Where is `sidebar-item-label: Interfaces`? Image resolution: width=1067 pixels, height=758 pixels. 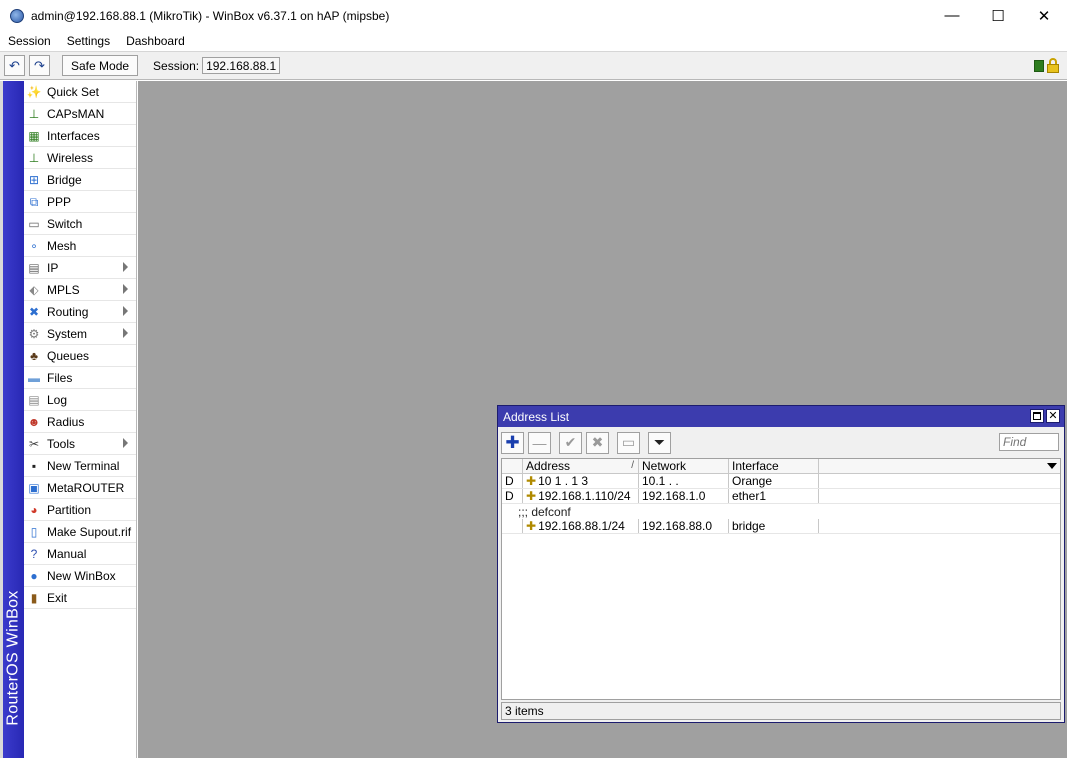
sidebar-item-label: Interfaces is located at coordinates (73, 135).